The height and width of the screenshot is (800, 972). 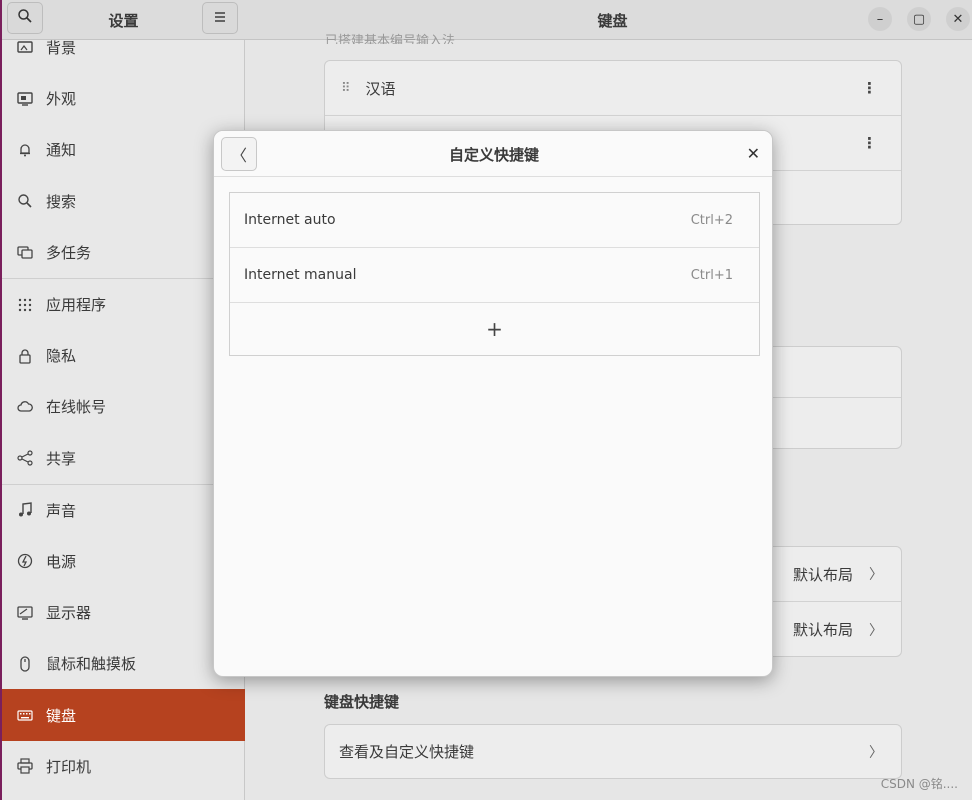 What do you see at coordinates (123, 510) in the screenshot?
I see `sidebar-item-sound: 声音` at bounding box center [123, 510].